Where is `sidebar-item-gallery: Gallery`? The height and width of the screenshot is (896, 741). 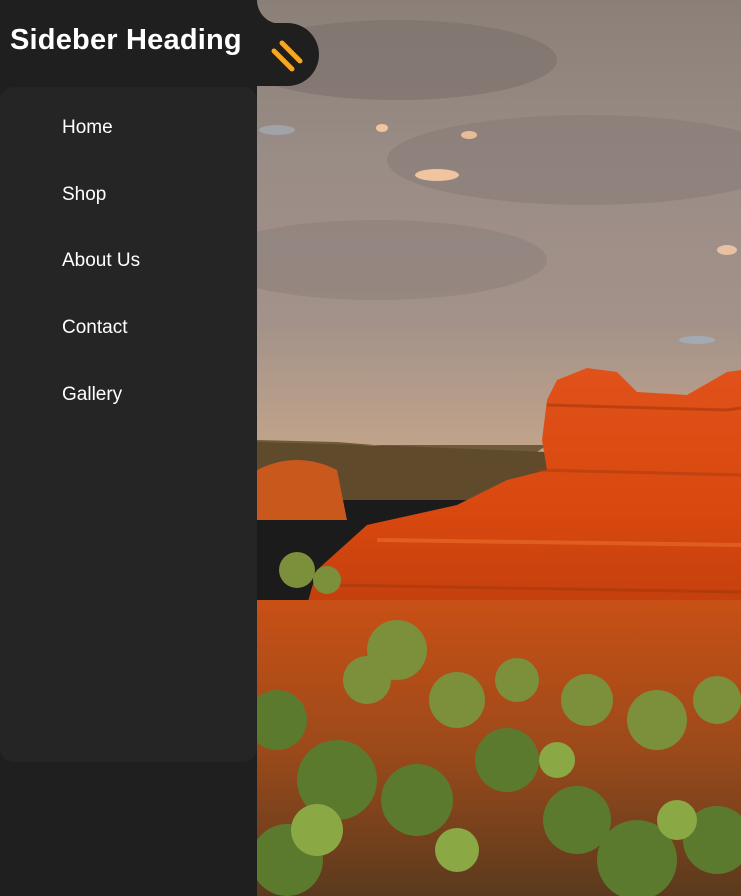 sidebar-item-gallery: Gallery is located at coordinates (92, 395).